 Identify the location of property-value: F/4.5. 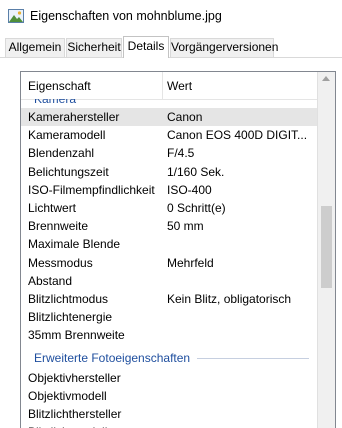
(181, 153).